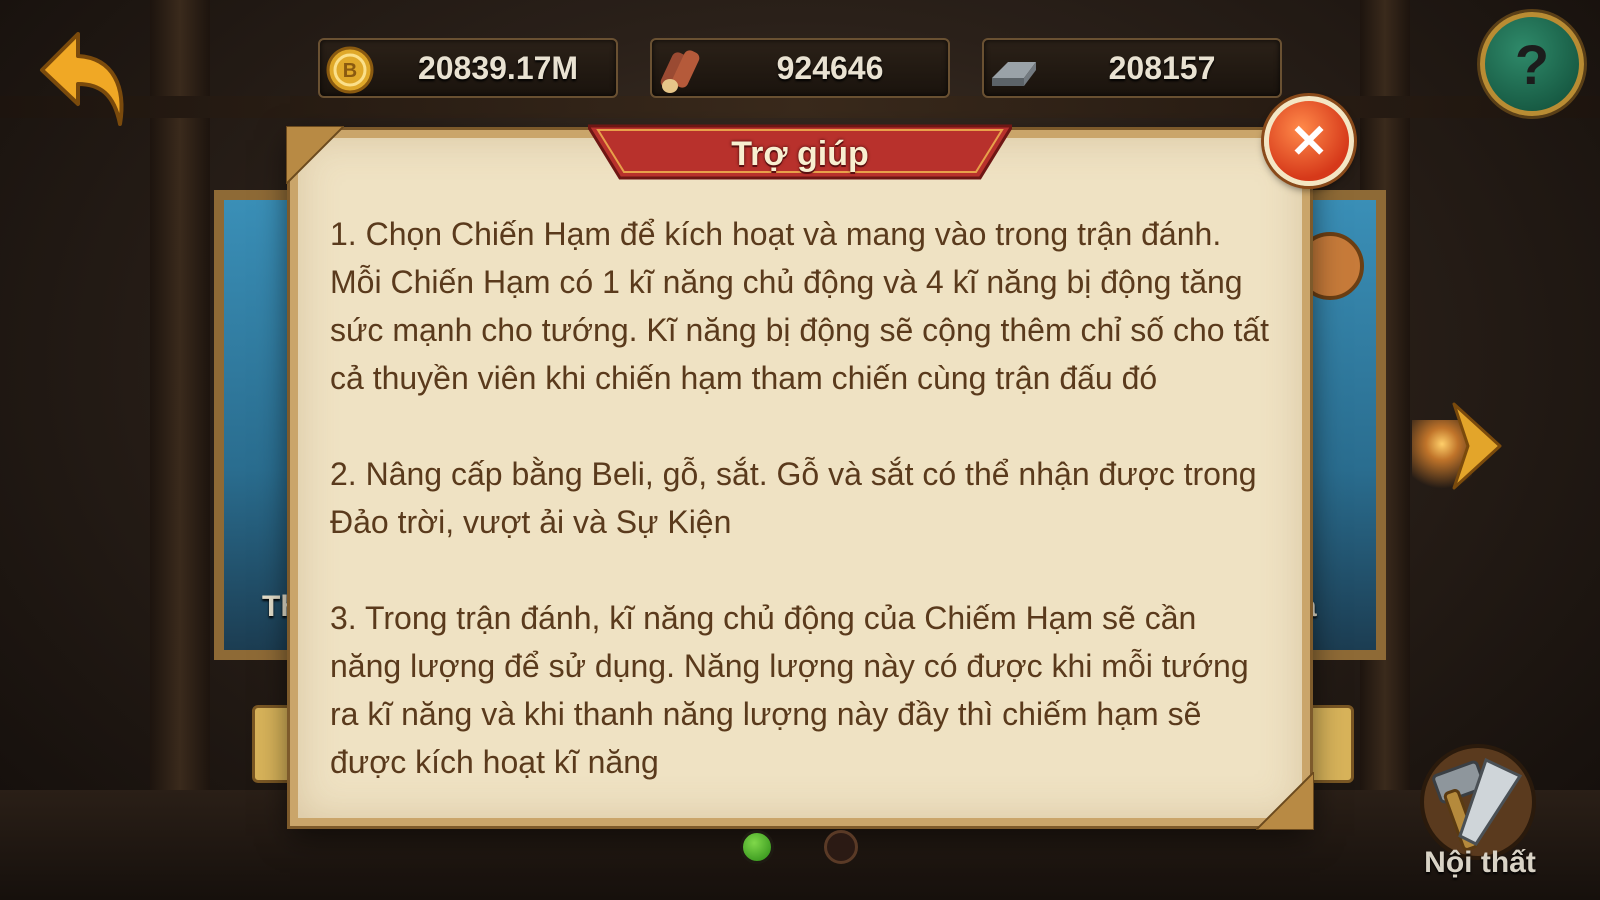 The height and width of the screenshot is (900, 1600). What do you see at coordinates (498, 67) in the screenshot?
I see `beli-value: 20839.17M` at bounding box center [498, 67].